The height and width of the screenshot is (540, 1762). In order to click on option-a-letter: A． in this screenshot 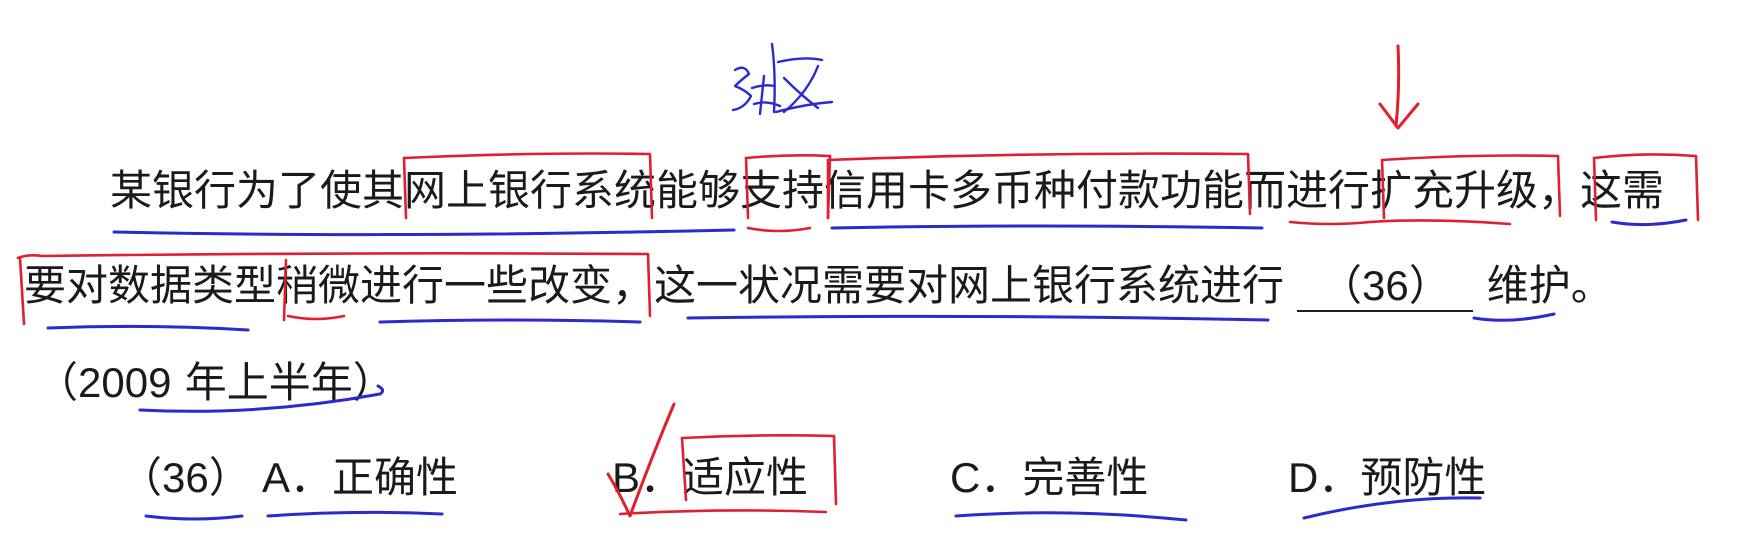, I will do `click(297, 477)`.